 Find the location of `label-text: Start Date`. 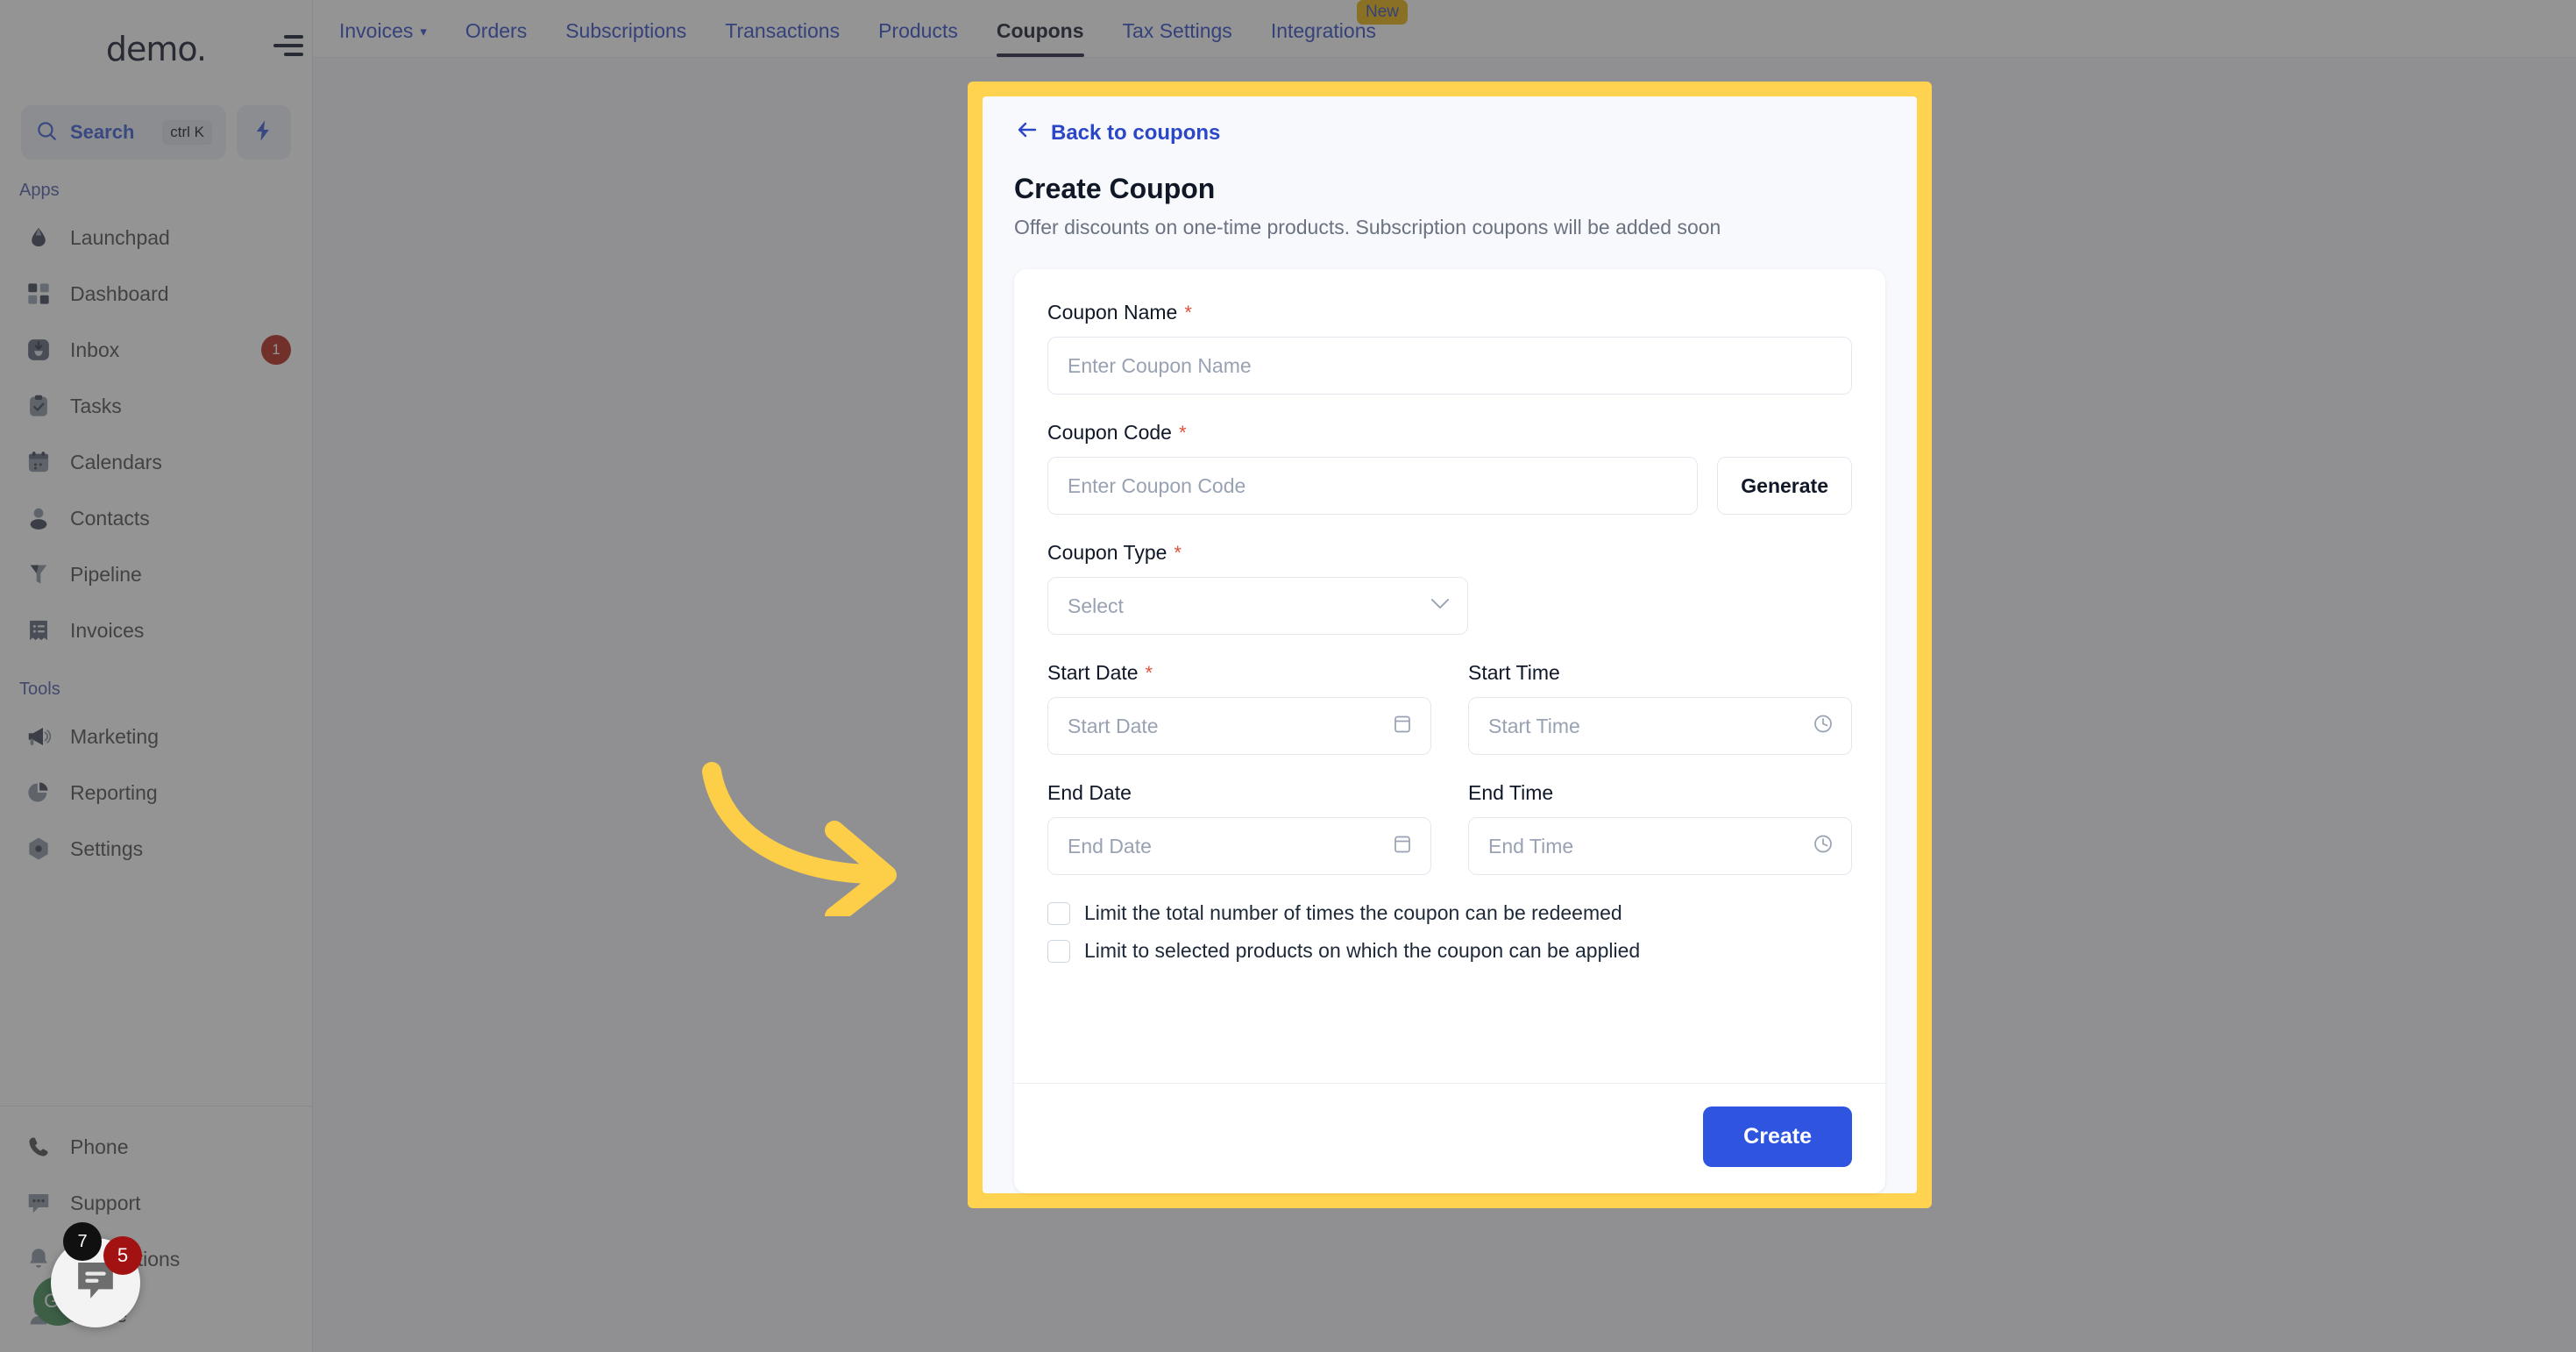

label-text: Start Date is located at coordinates (1093, 672).